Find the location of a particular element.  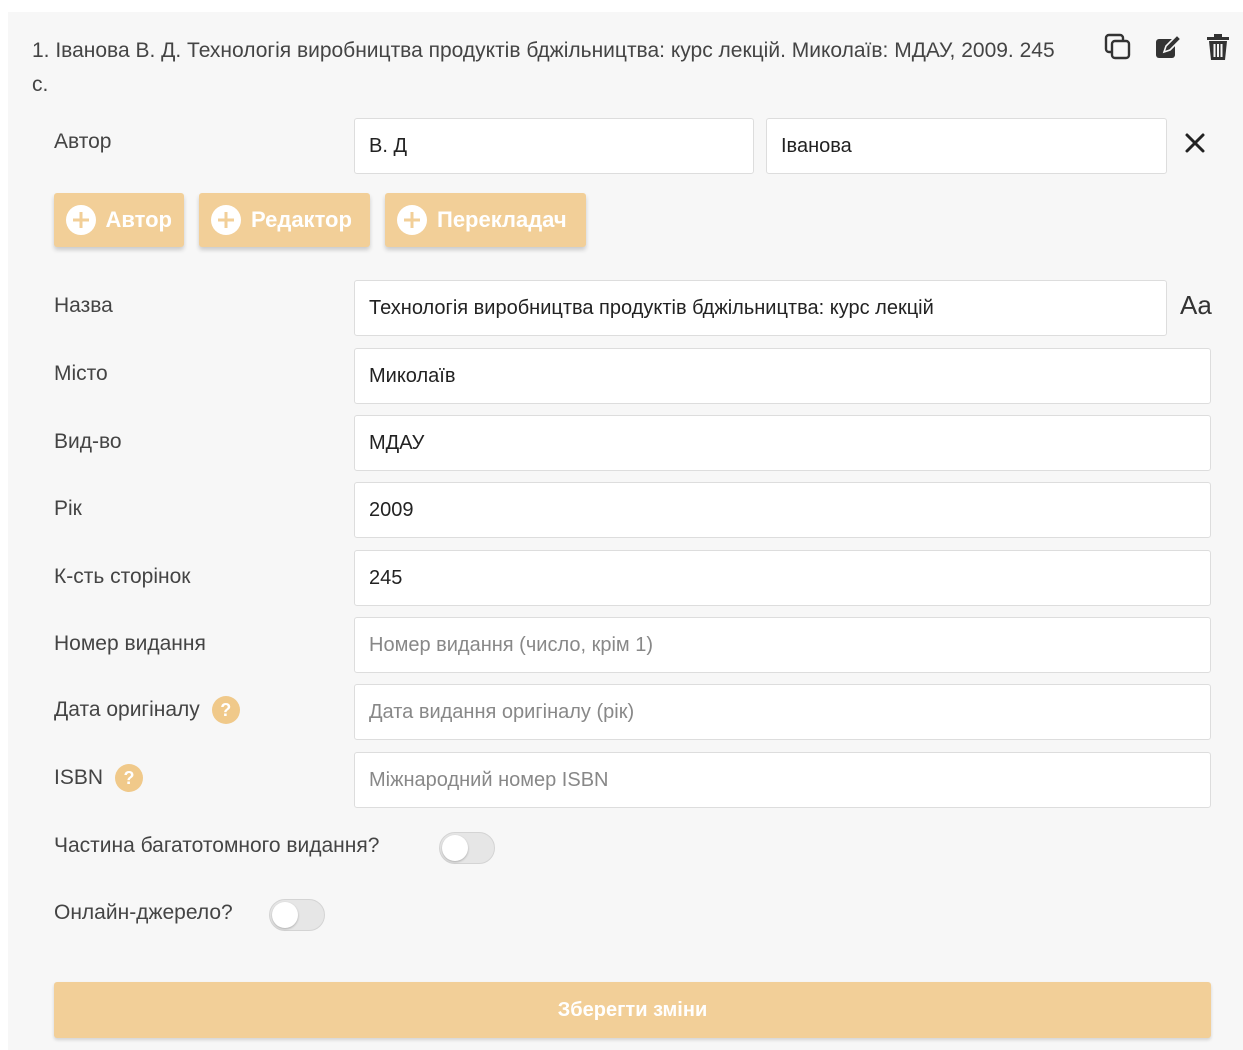

year-input is located at coordinates (782, 510).